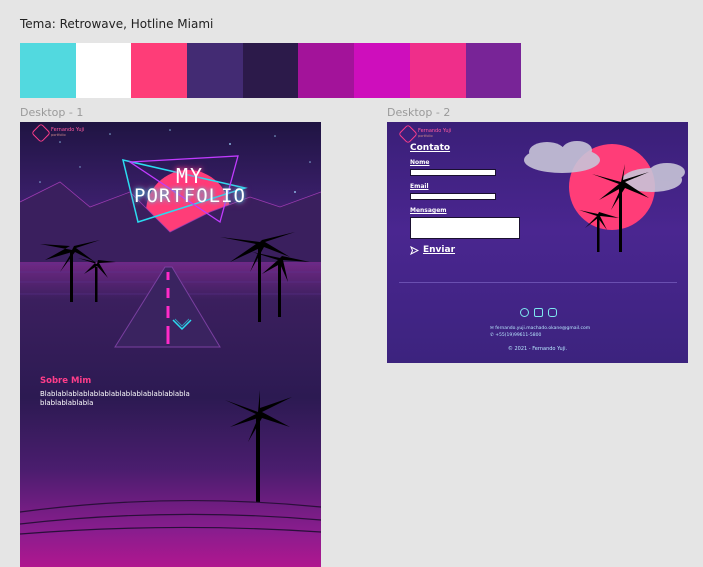 Image resolution: width=703 pixels, height=567 pixels. Describe the element at coordinates (516, 335) in the screenshot. I see `footer-phone: ✆ +55(19)99611-5800` at that location.